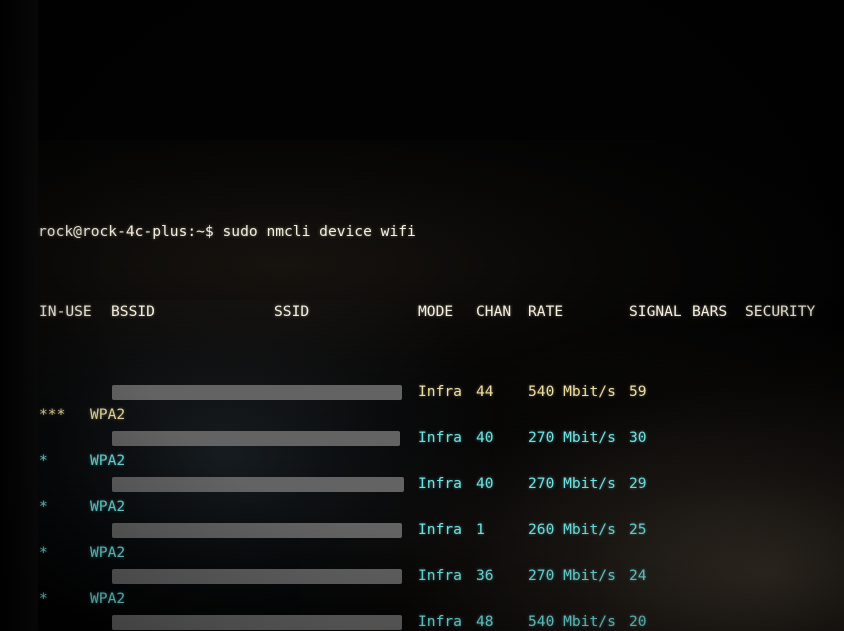  What do you see at coordinates (638, 621) in the screenshot?
I see `cell-signal: 20` at bounding box center [638, 621].